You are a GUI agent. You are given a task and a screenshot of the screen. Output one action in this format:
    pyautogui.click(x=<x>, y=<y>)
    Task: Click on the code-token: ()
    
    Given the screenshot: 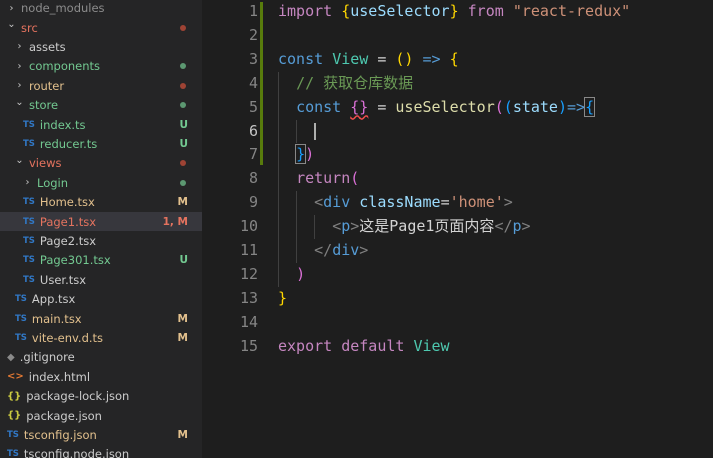 What is the action you would take?
    pyautogui.click(x=404, y=58)
    